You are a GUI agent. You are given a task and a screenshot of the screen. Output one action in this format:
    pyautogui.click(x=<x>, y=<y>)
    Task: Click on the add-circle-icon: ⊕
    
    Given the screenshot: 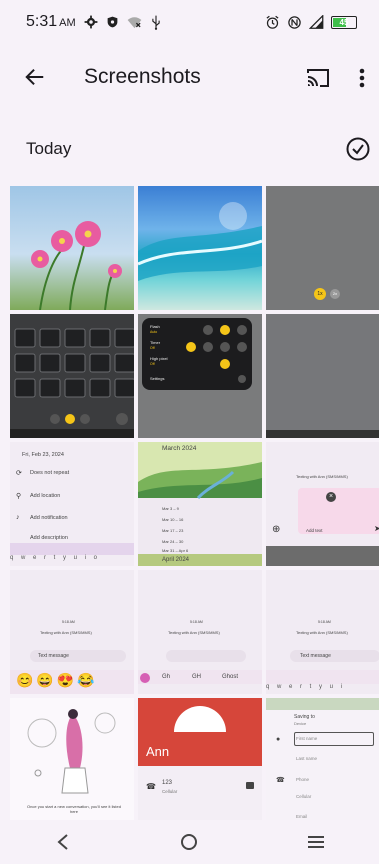 What is the action you would take?
    pyautogui.click(x=276, y=529)
    